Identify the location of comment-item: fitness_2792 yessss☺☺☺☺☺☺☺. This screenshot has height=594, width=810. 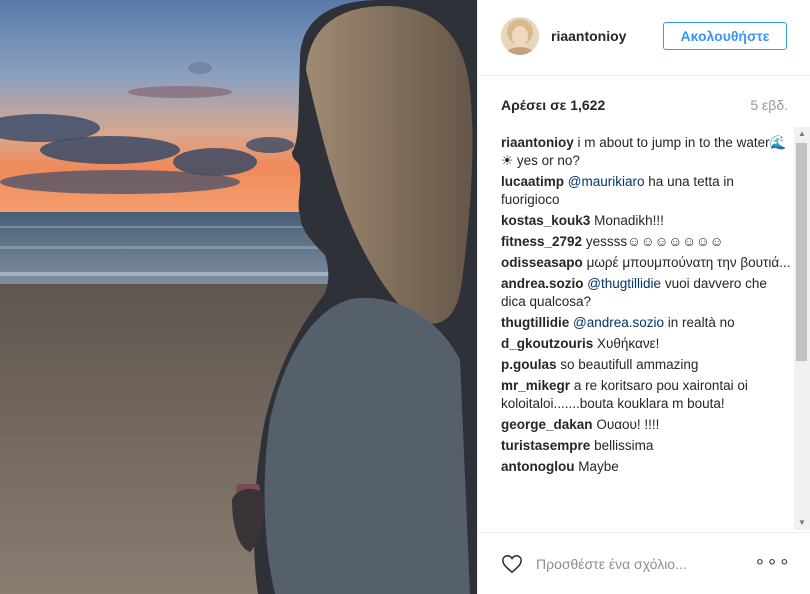
(647, 242).